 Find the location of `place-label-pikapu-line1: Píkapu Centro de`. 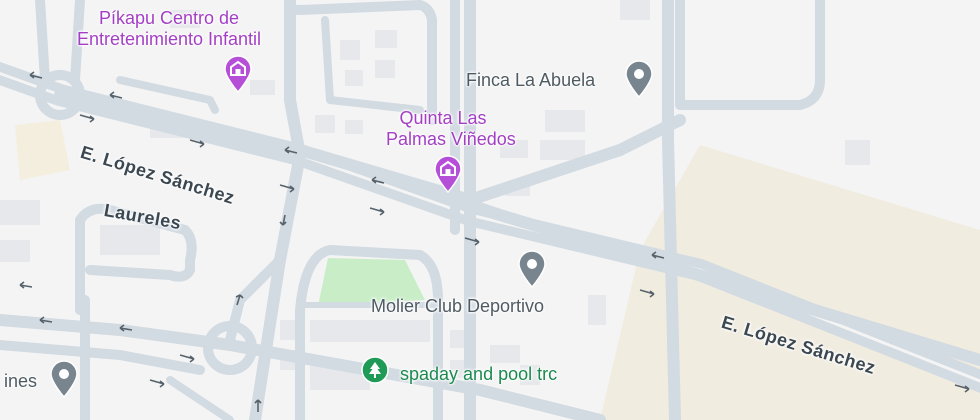

place-label-pikapu-line1: Píkapu Centro de is located at coordinates (169, 18).